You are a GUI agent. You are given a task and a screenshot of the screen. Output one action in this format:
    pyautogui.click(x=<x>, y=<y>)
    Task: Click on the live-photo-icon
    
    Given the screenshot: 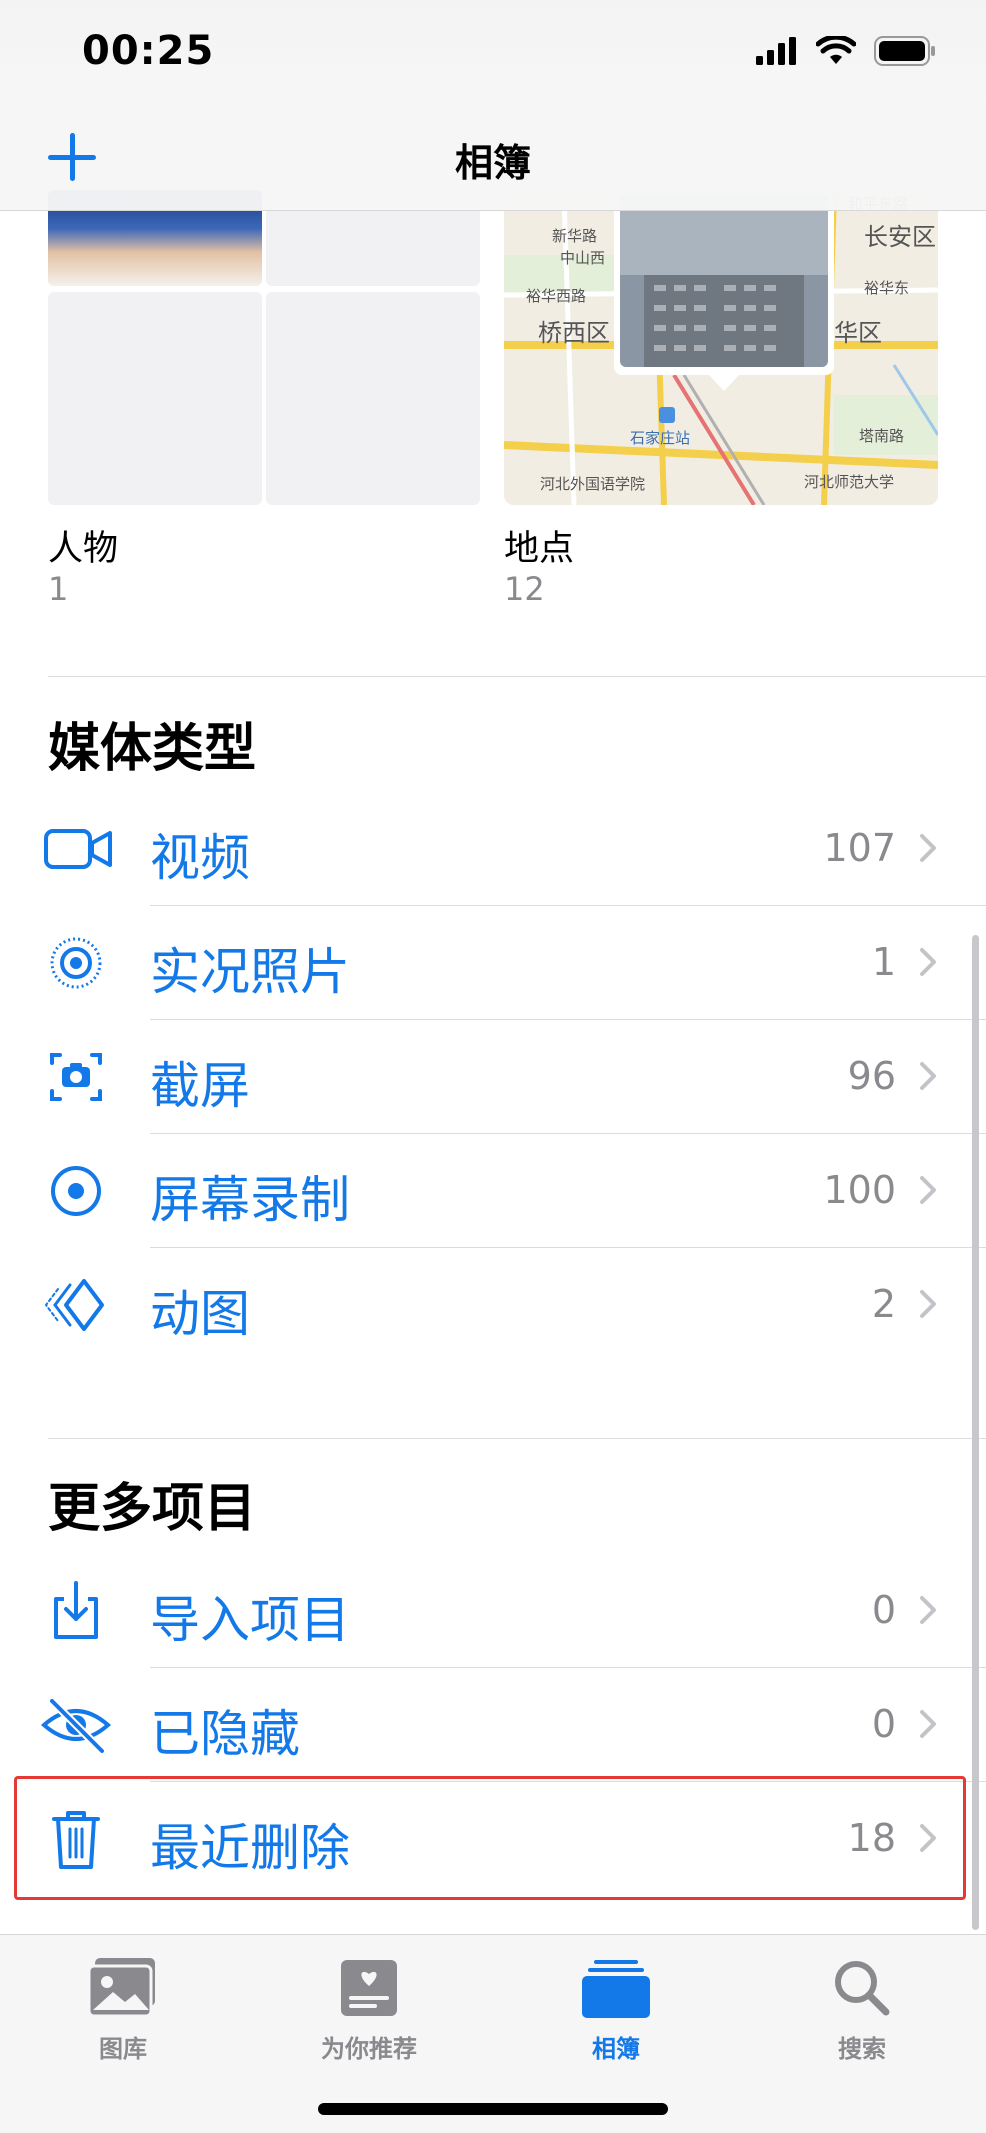 What is the action you would take?
    pyautogui.click(x=76, y=963)
    